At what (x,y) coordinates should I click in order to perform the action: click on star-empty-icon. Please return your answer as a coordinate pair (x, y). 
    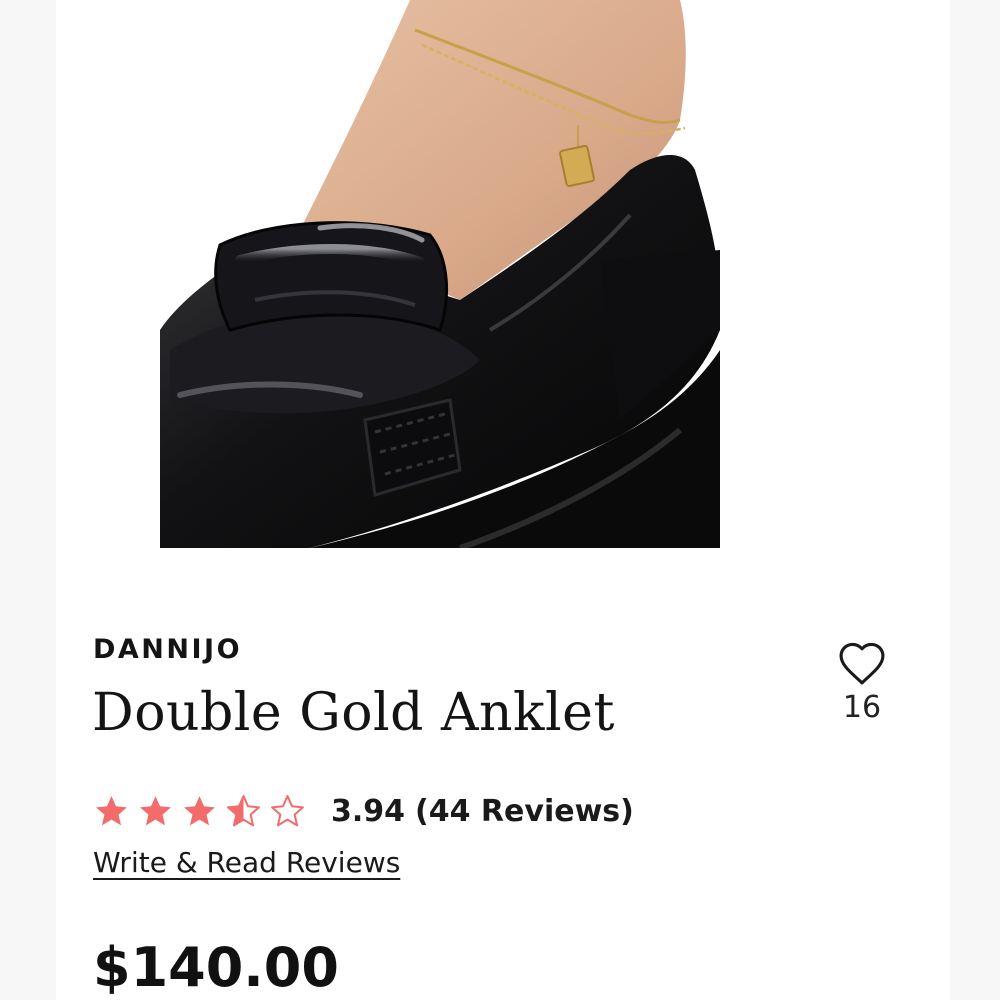
    Looking at the image, I should click on (287, 810).